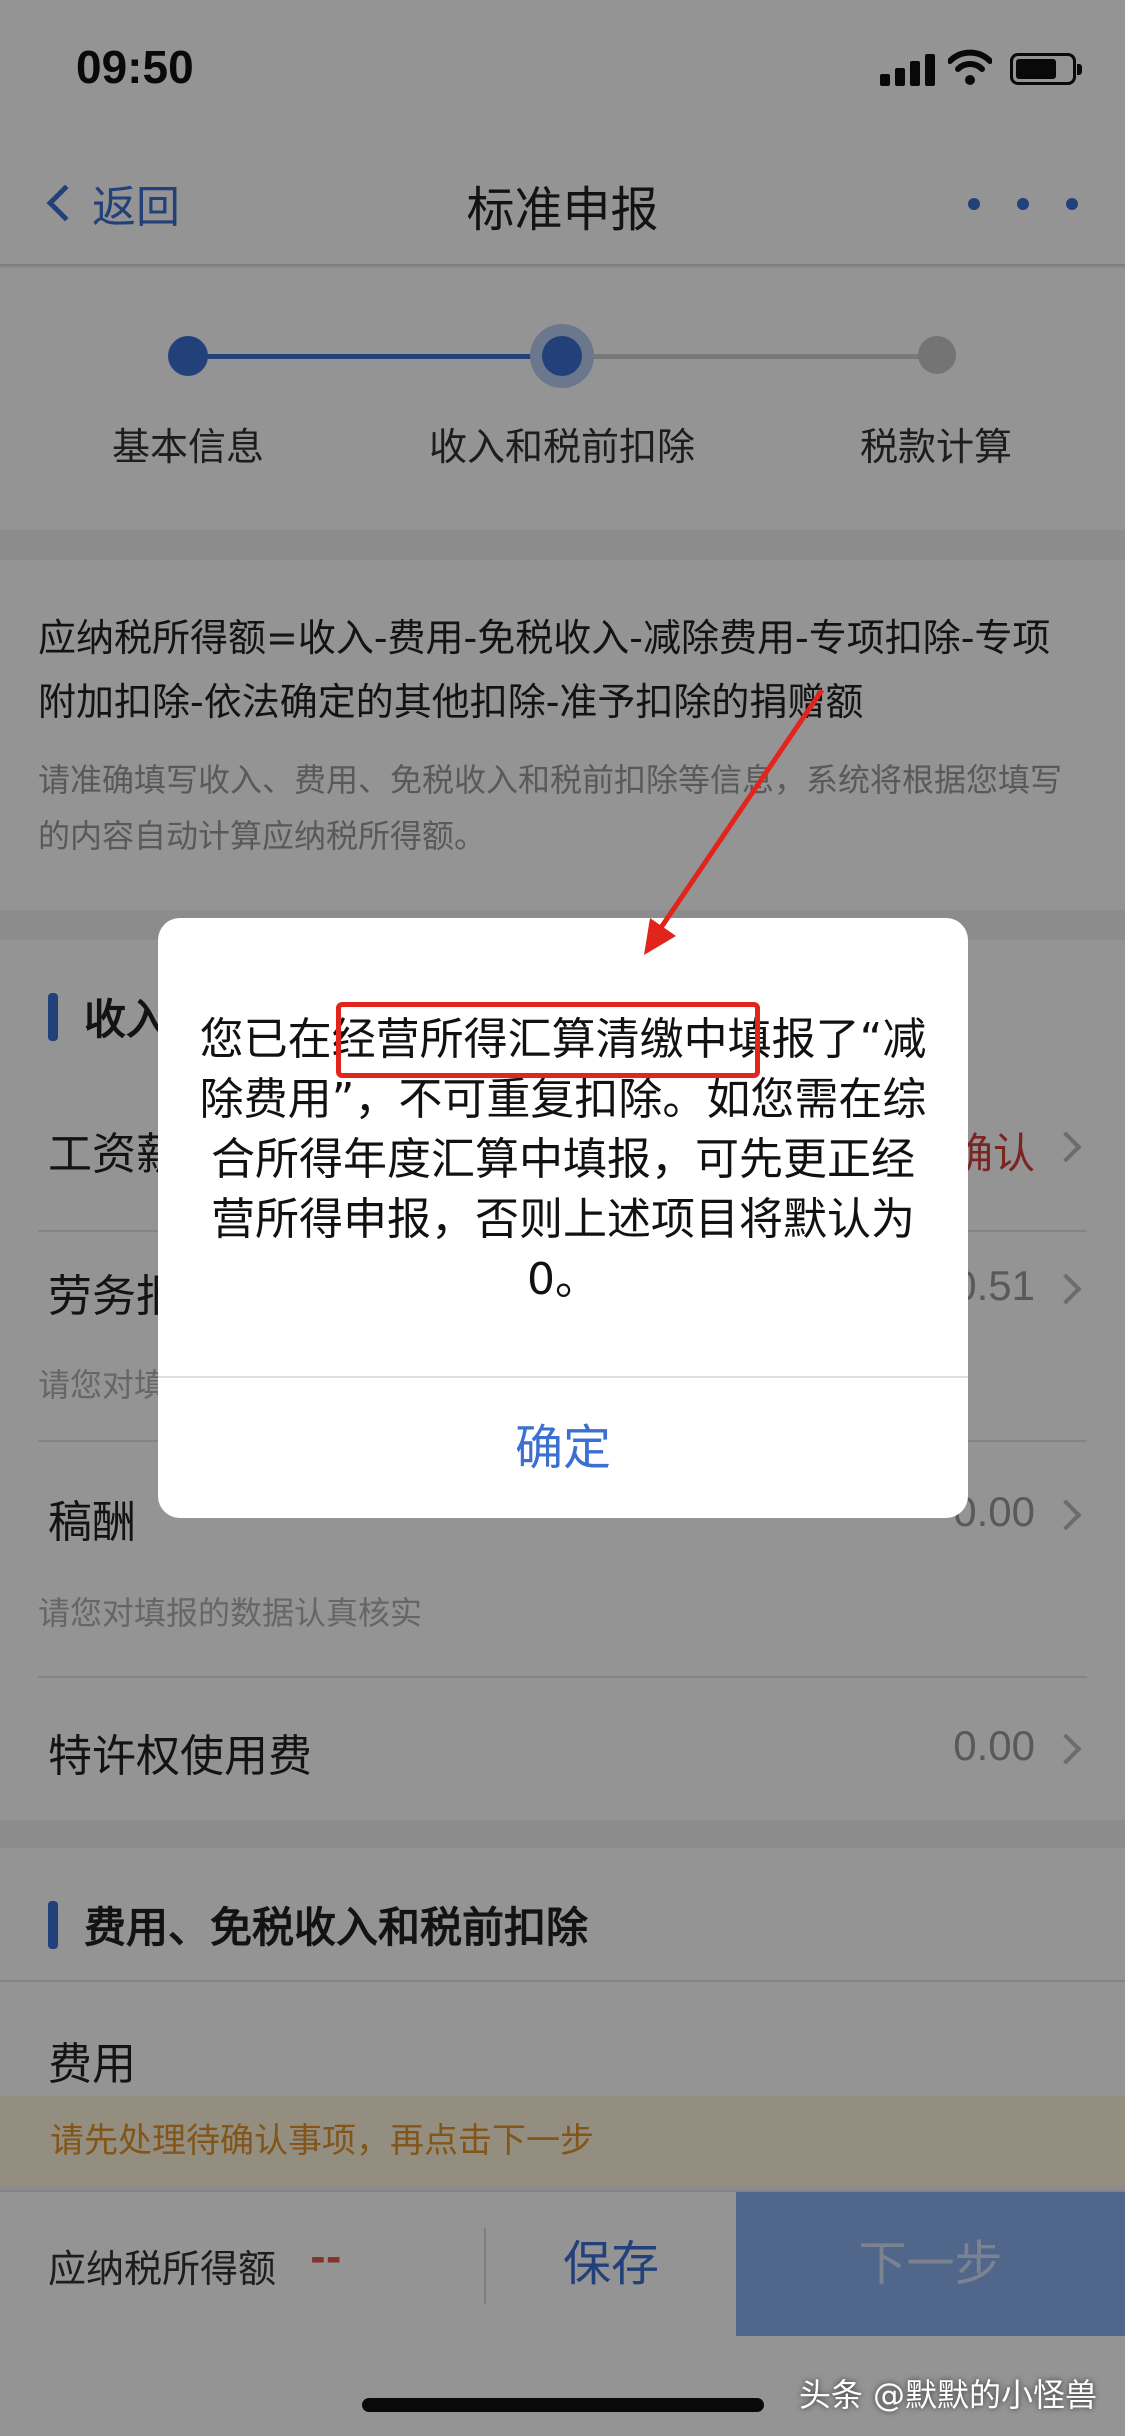 This screenshot has width=1125, height=2436. What do you see at coordinates (563, 1448) in the screenshot?
I see `confirm-button: 确定` at bounding box center [563, 1448].